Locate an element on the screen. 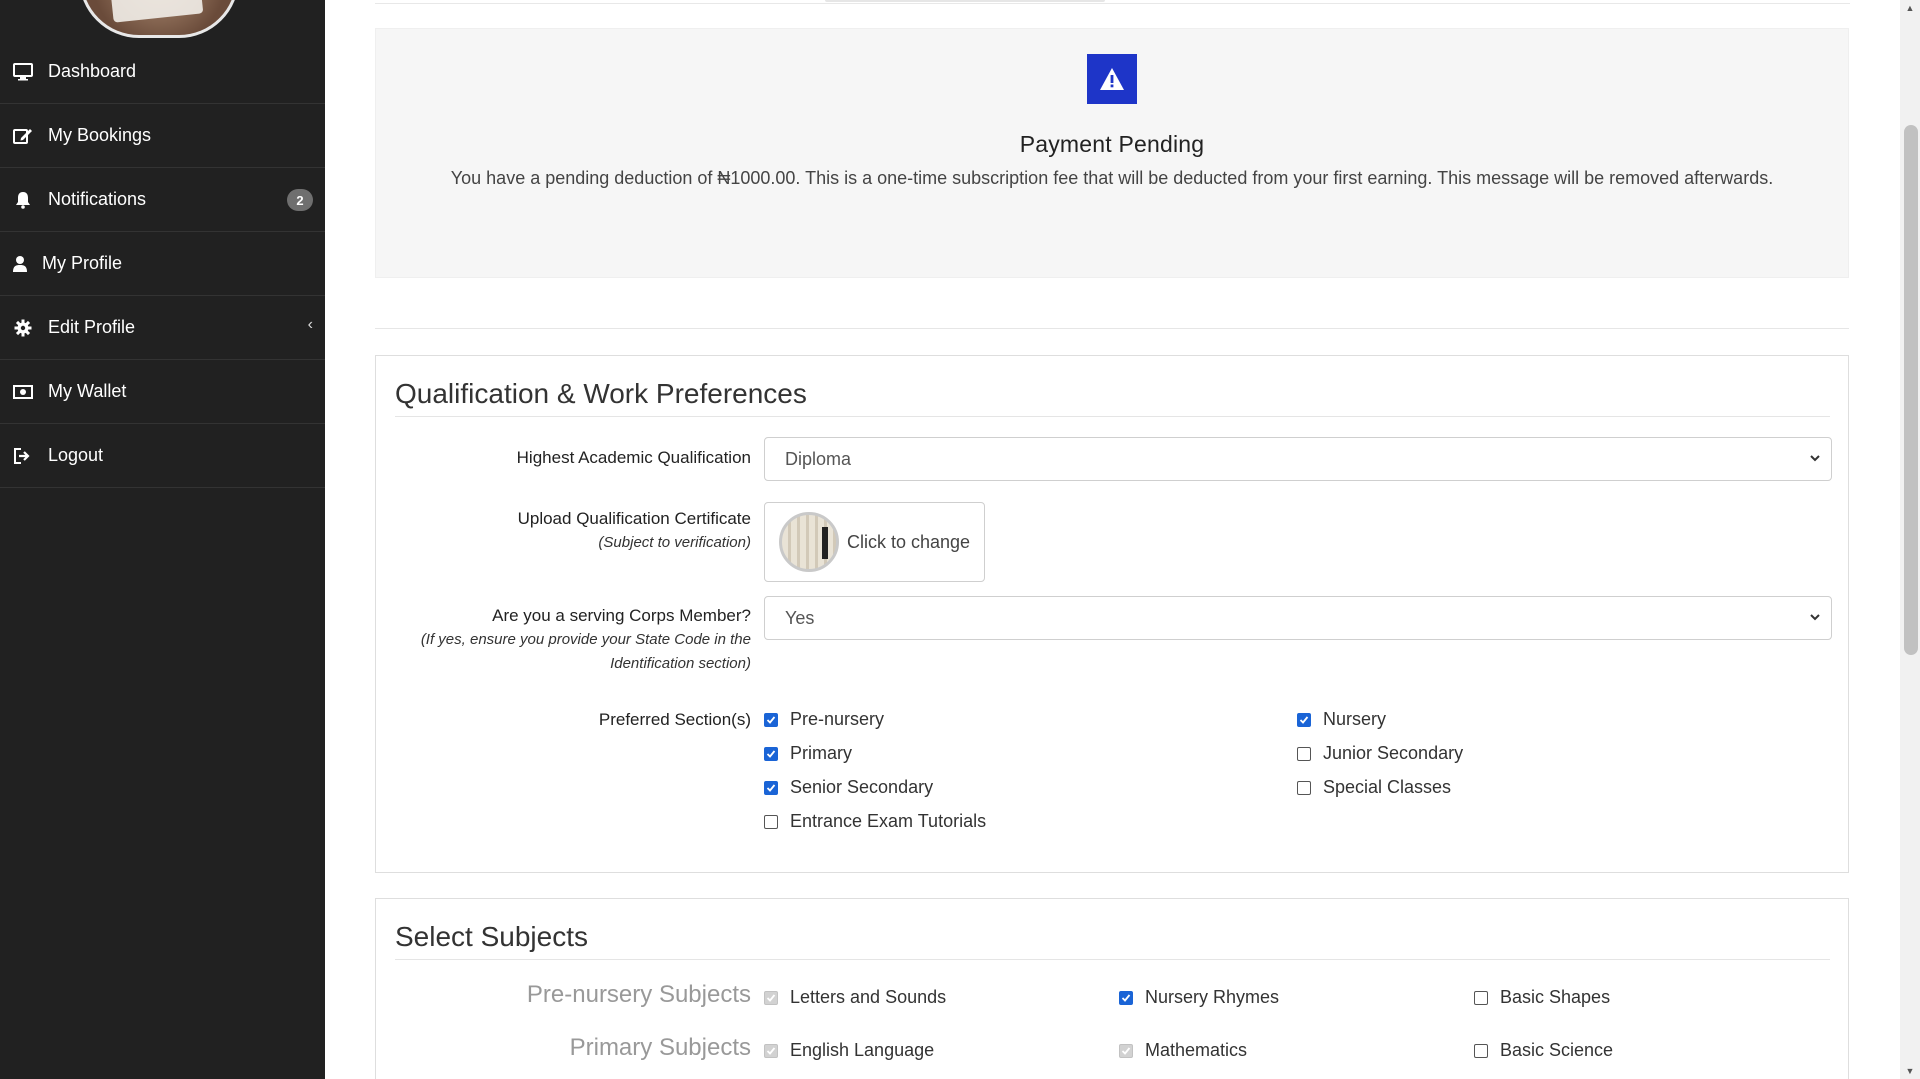  checkbox-label: Special Classes is located at coordinates (1387, 787).